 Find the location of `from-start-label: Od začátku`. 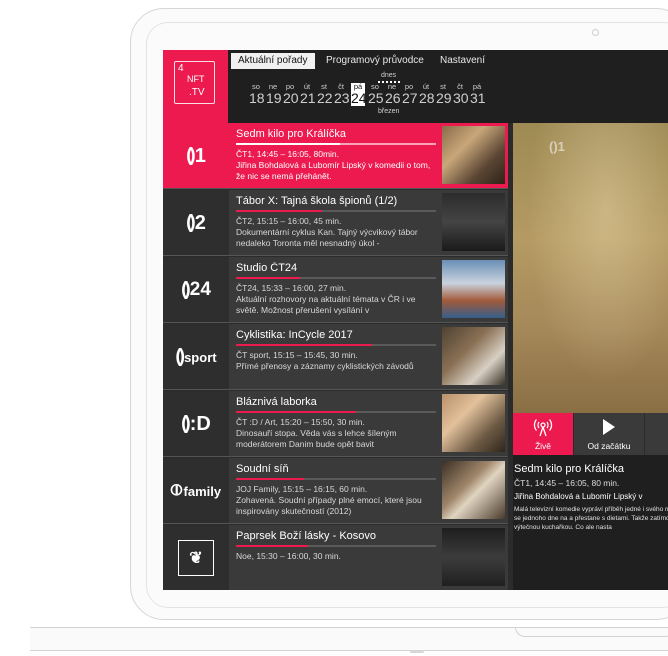

from-start-label: Od začátku is located at coordinates (609, 446).